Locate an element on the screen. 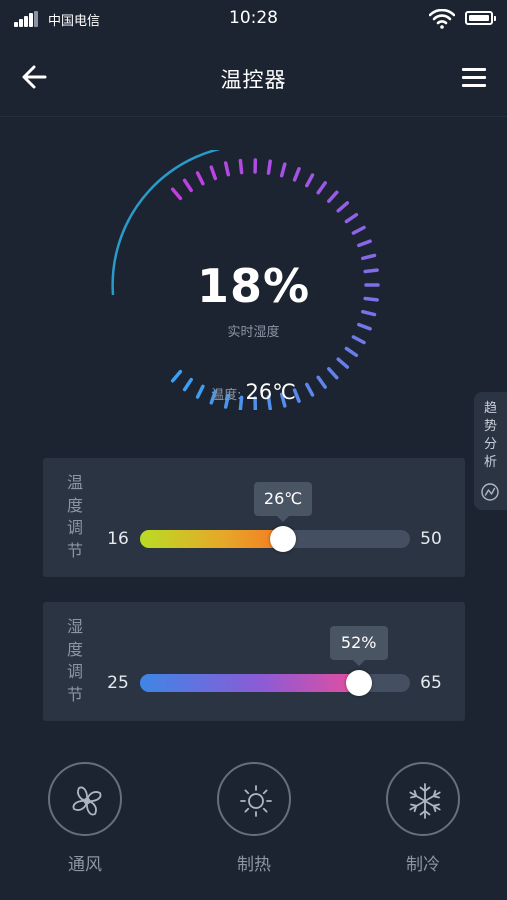 The image size is (507, 900). trend-analysis-tab: 趋势分析 is located at coordinates (490, 451).